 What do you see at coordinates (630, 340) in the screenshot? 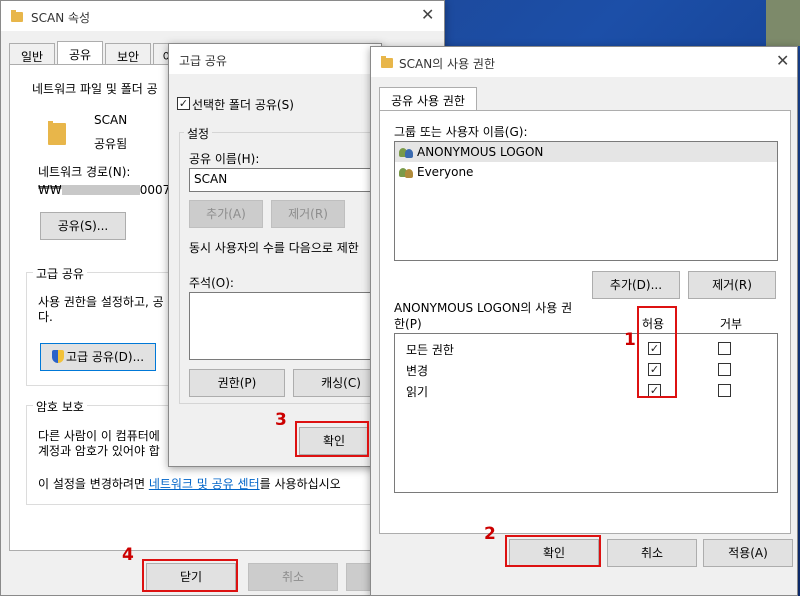
I see `annotation-number-1: 1` at bounding box center [630, 340].